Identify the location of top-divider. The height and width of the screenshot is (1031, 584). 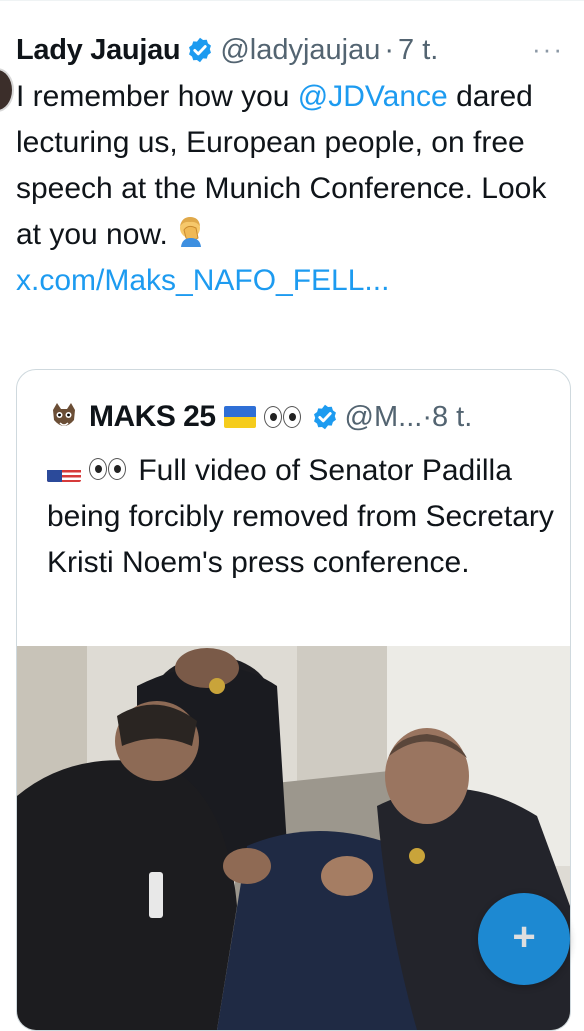
(292, 0).